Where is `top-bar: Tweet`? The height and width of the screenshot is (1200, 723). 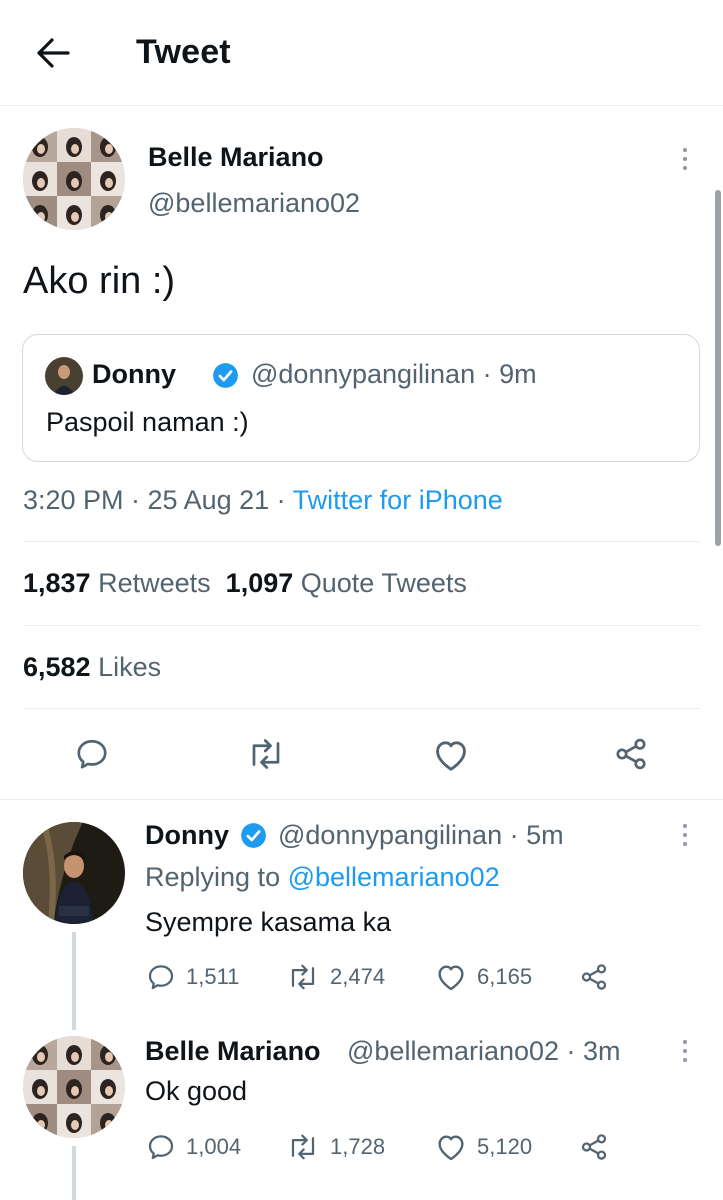 top-bar: Tweet is located at coordinates (361, 53).